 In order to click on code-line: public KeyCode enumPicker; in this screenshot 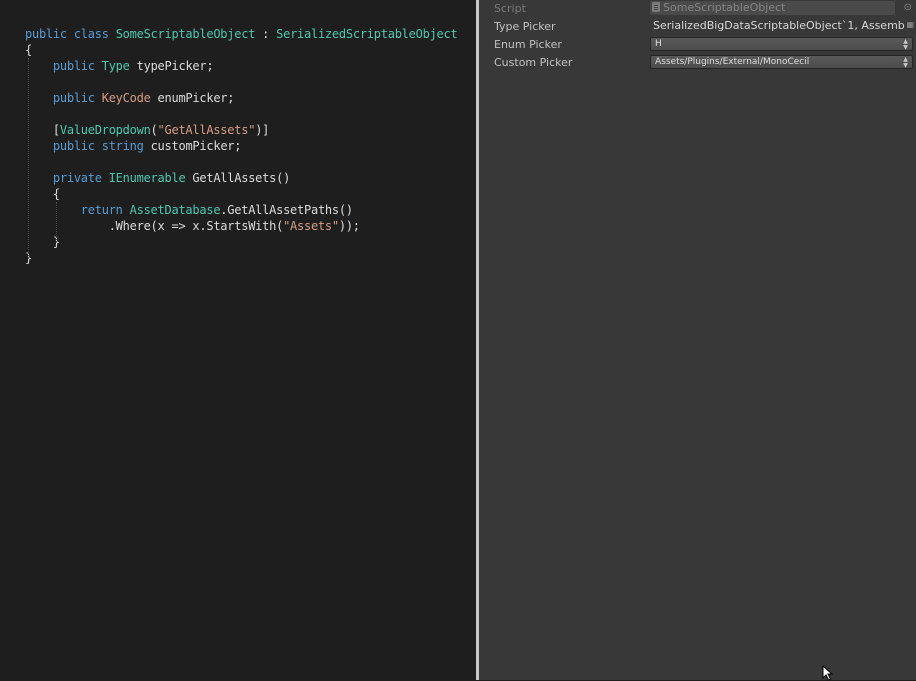, I will do `click(130, 98)`.